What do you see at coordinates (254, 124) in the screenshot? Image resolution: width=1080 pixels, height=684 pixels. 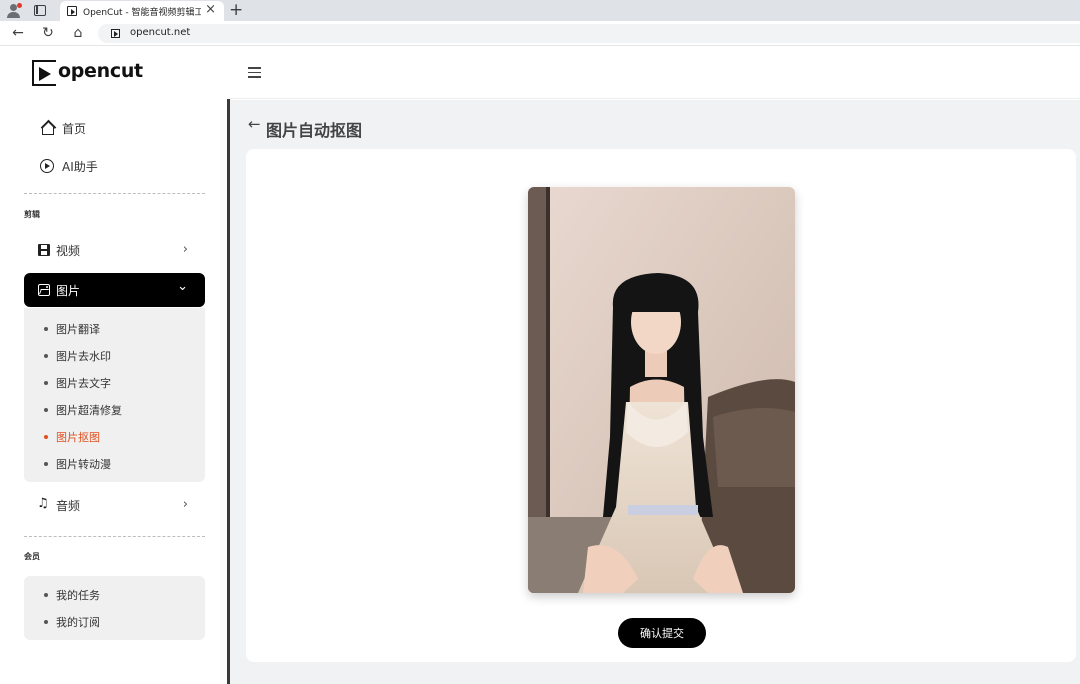 I see `back-arrow-icon: ←` at bounding box center [254, 124].